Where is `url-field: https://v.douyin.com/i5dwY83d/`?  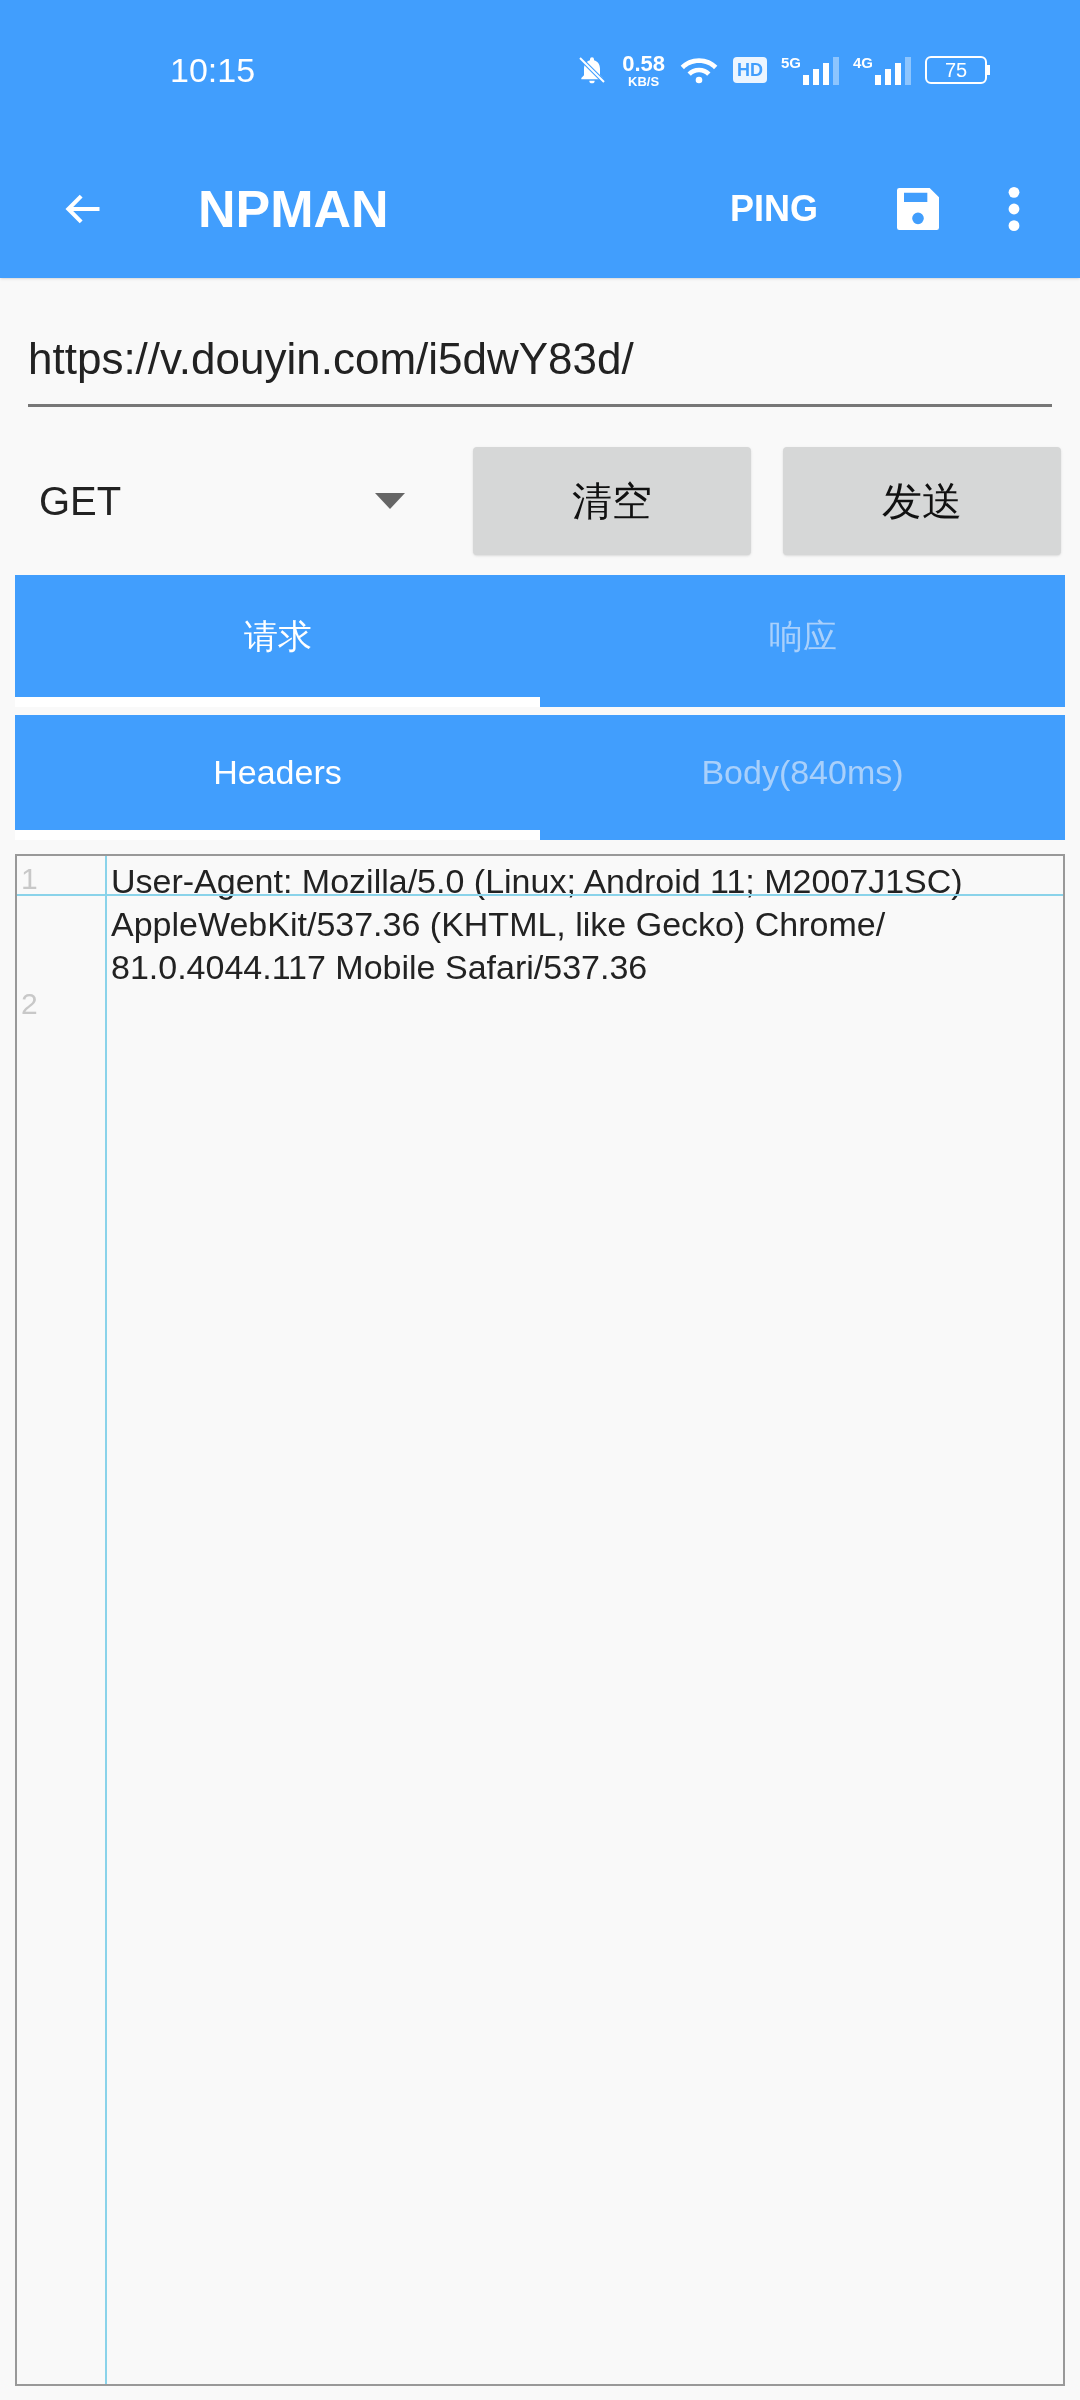 url-field: https://v.douyin.com/i5dwY83d/ is located at coordinates (540, 366).